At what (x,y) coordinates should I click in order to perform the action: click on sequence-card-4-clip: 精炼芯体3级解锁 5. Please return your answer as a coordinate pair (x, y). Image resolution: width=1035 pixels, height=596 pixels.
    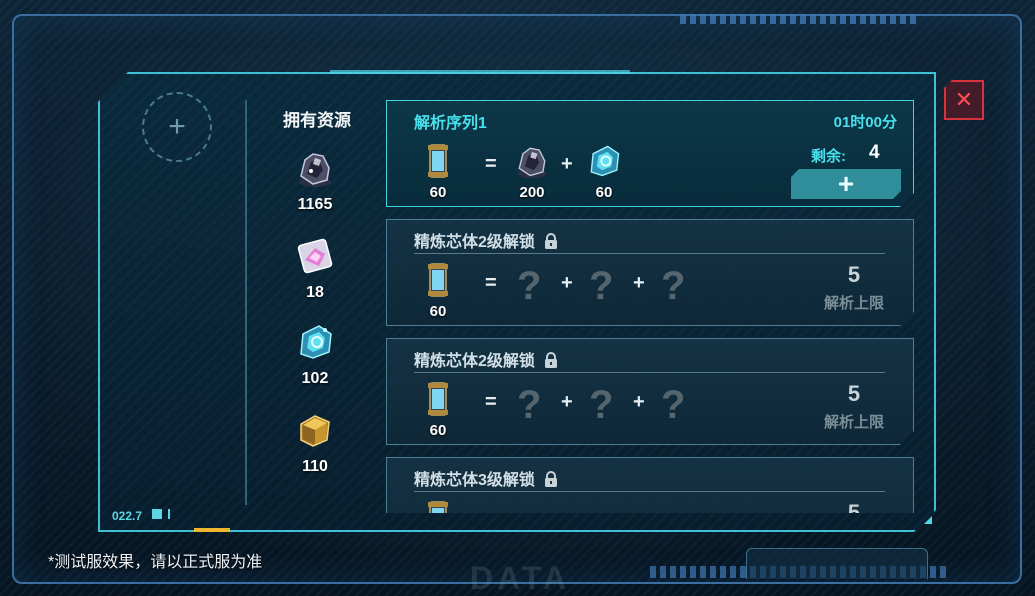
    Looking at the image, I should click on (650, 485).